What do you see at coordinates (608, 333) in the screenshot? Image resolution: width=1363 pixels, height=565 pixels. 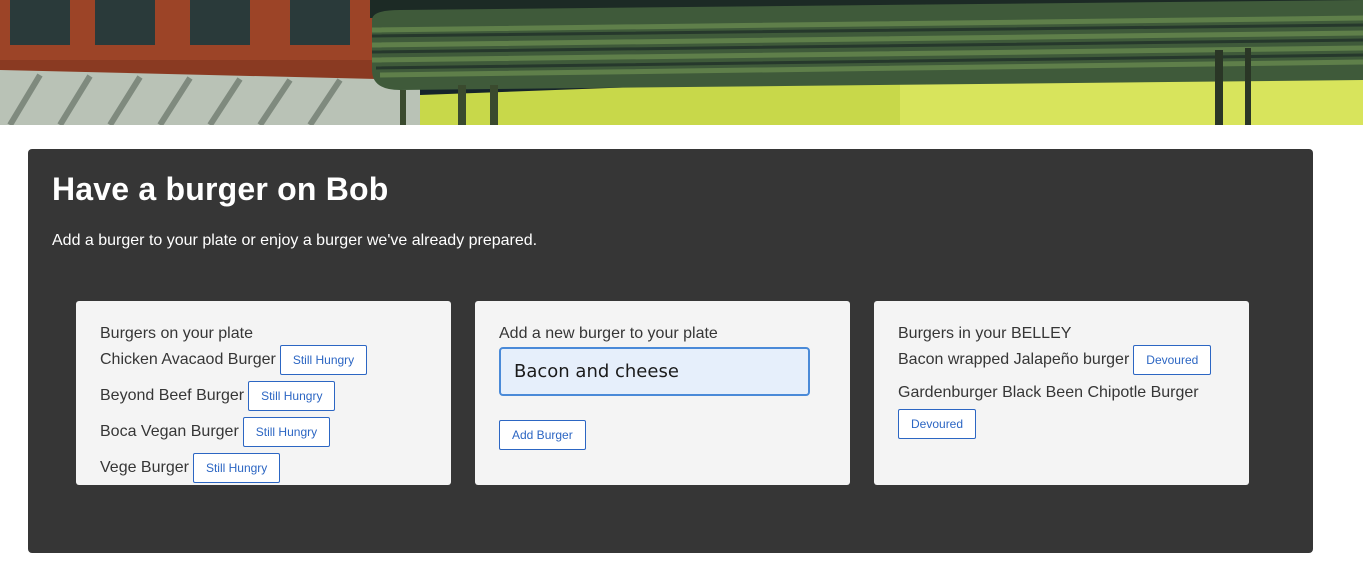 I see `add-burger-heading: Add a new burger to your plate` at bounding box center [608, 333].